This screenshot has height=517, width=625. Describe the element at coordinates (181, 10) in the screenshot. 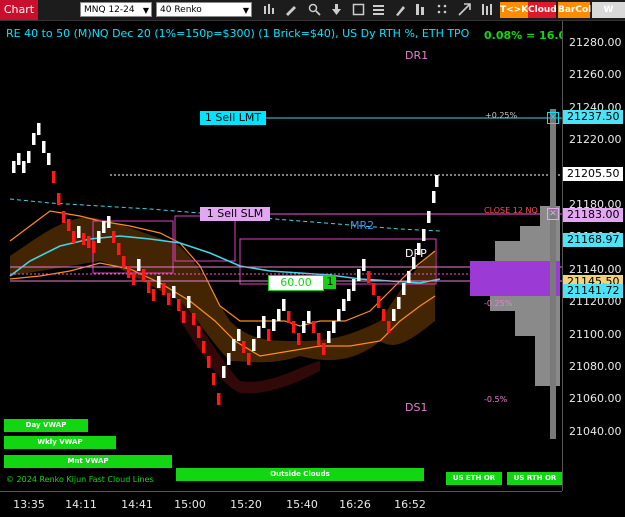

I see `bar-type-value: 40 Renko` at that location.